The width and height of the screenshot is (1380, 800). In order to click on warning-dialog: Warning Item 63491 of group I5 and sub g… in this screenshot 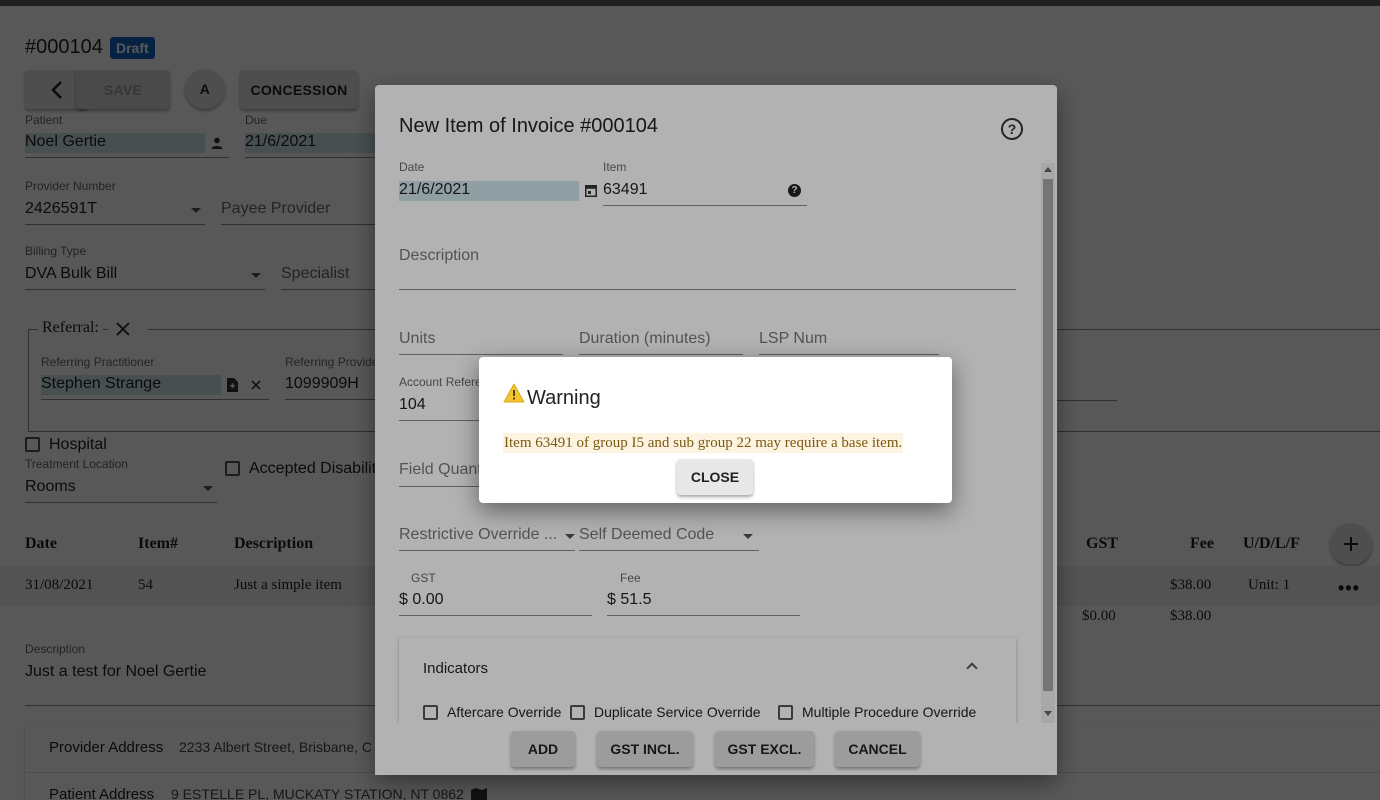, I will do `click(715, 430)`.